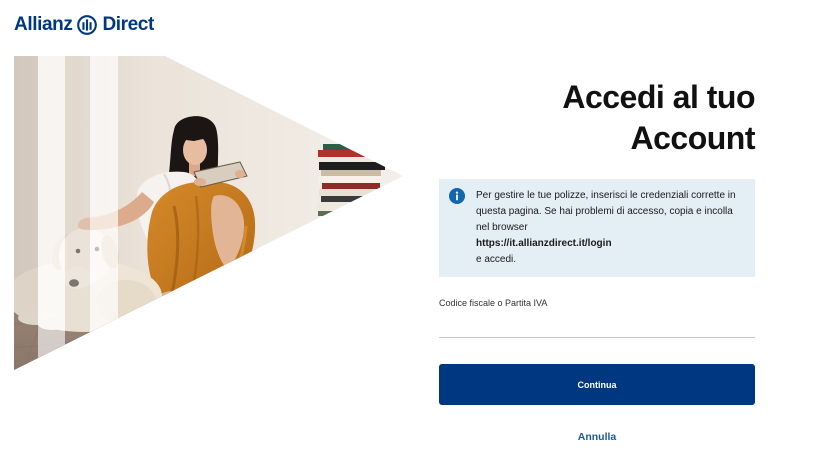  What do you see at coordinates (457, 192) in the screenshot?
I see `info-icon-dot` at bounding box center [457, 192].